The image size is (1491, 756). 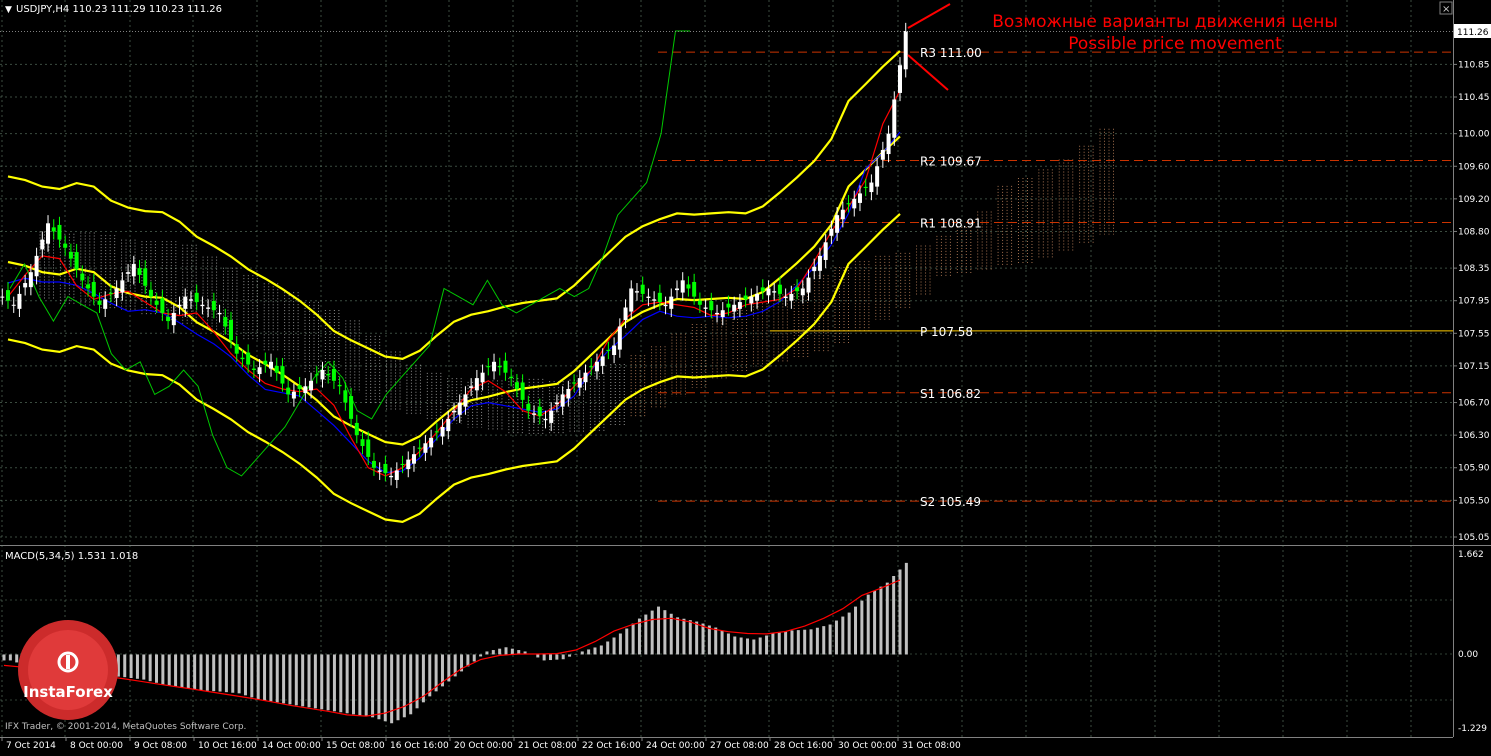 I want to click on time-tick-label: 27 Oct 08:00, so click(x=739, y=746).